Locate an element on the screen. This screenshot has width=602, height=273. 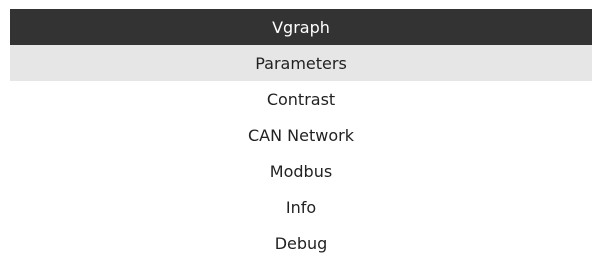
menu-item-debug: Debug is located at coordinates (301, 243).